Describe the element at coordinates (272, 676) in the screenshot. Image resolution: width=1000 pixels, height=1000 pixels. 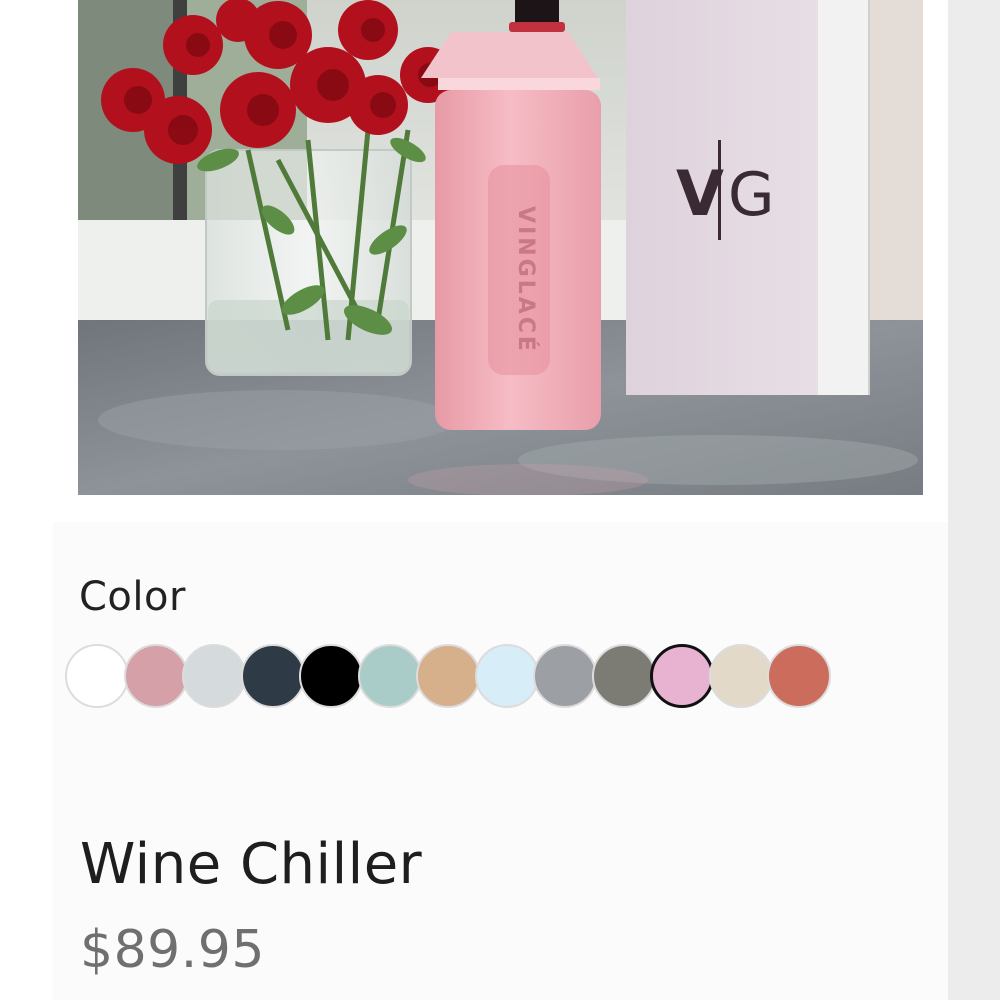
I see `color-swatch-charcoal-navy` at that location.